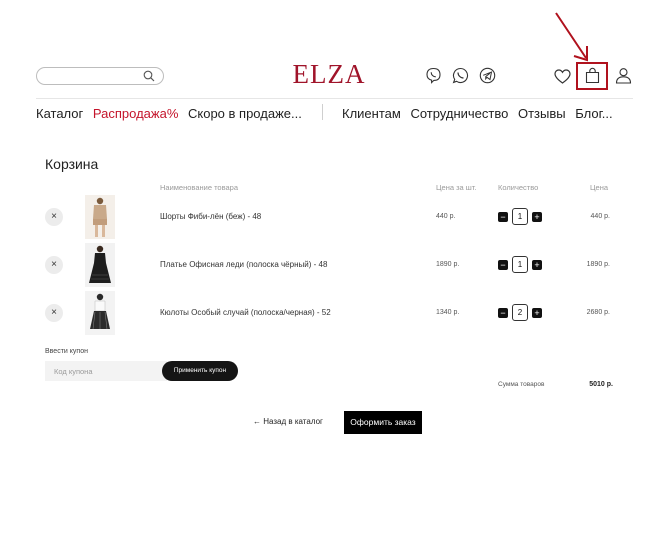  Describe the element at coordinates (383, 422) in the screenshot. I see `checkout-button: Оформить заказ` at that location.